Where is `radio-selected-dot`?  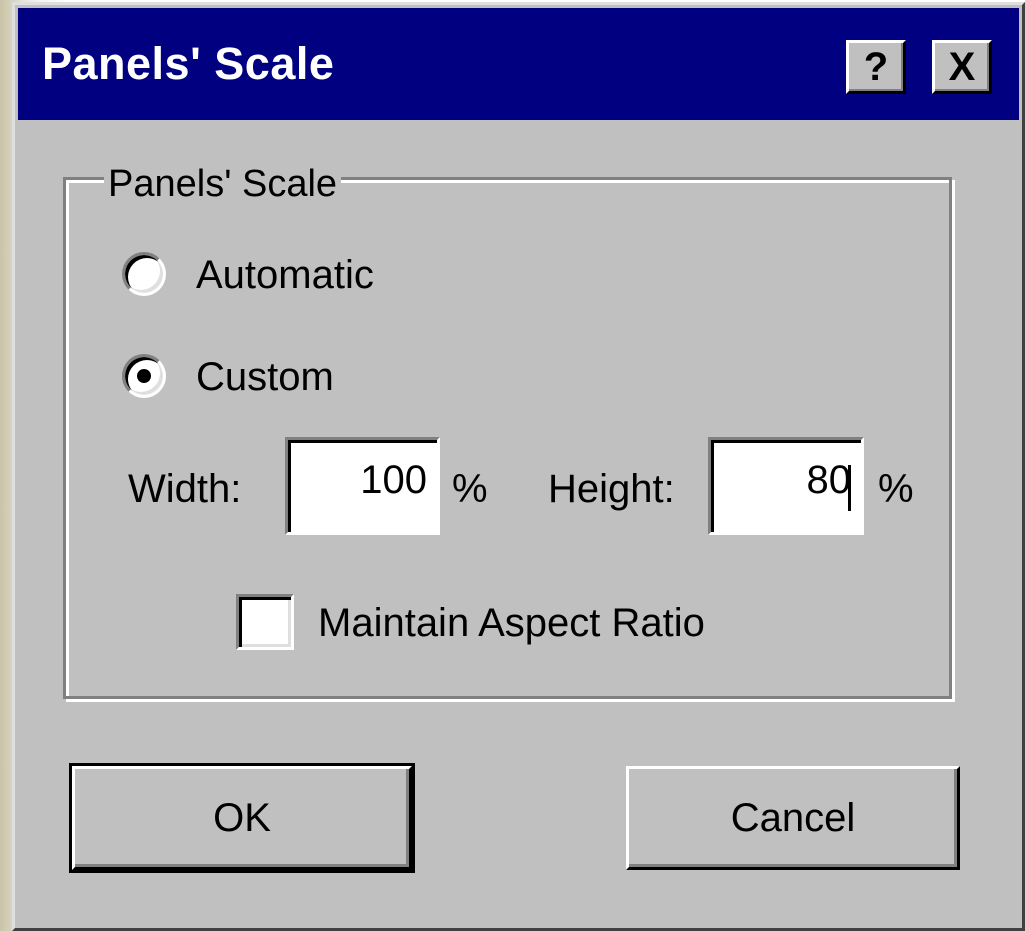 radio-selected-dot is located at coordinates (144, 376).